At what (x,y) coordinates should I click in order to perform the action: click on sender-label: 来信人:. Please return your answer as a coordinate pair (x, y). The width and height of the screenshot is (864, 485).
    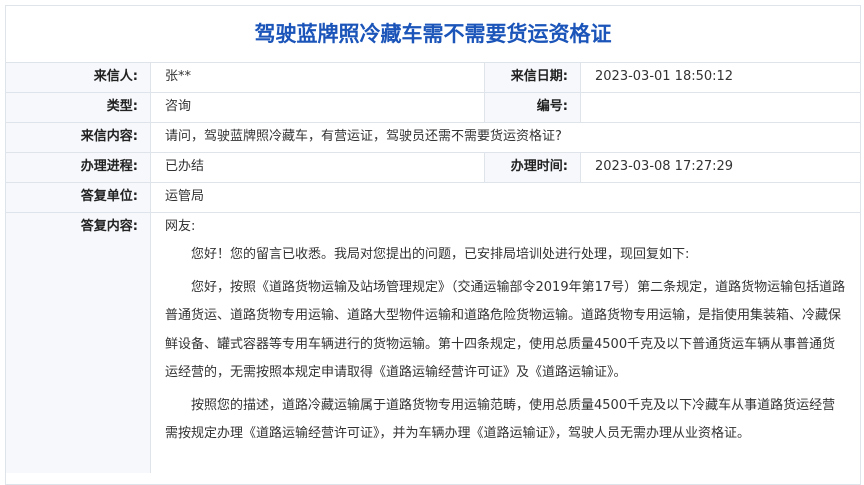
    Looking at the image, I should click on (78, 77).